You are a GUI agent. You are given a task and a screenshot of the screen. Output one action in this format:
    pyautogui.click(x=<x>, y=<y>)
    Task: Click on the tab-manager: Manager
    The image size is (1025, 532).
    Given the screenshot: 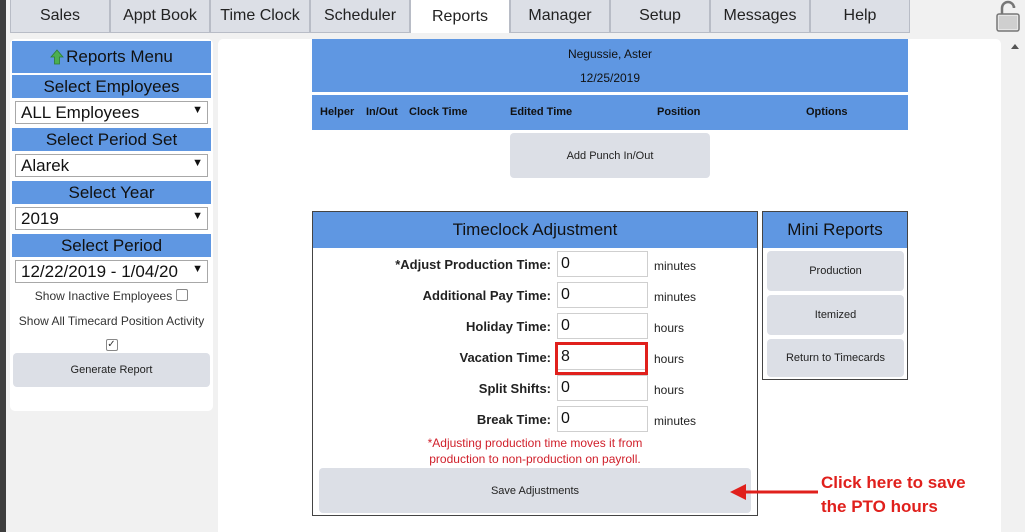 What is the action you would take?
    pyautogui.click(x=560, y=16)
    